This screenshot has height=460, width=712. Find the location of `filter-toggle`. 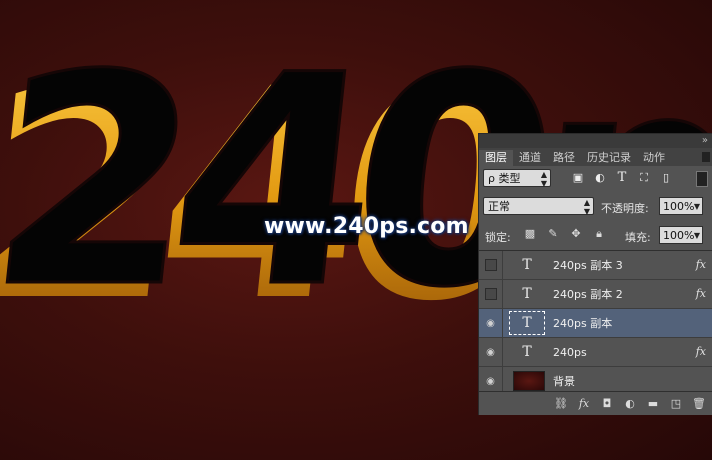

filter-toggle is located at coordinates (702, 179).